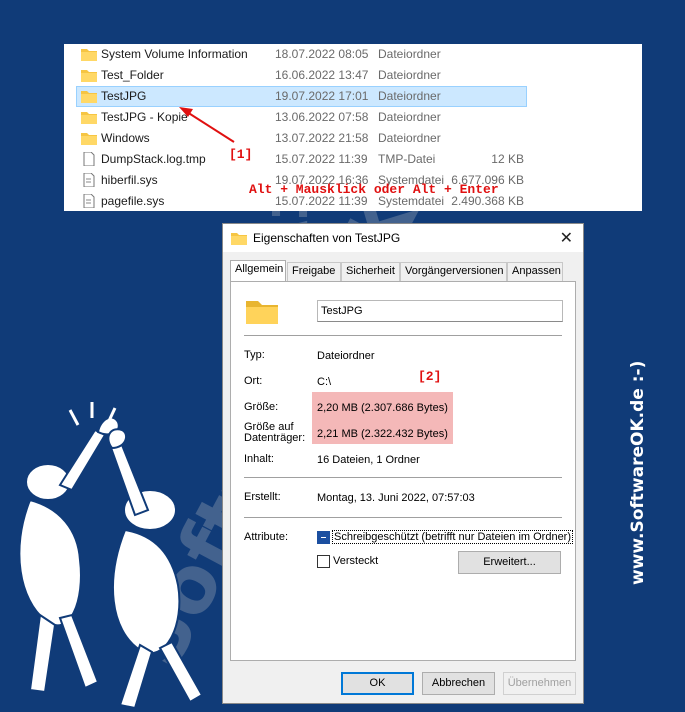 The image size is (685, 712). I want to click on dialog-titlebar: Eigenschaften von TestJPG ✕, so click(403, 238).